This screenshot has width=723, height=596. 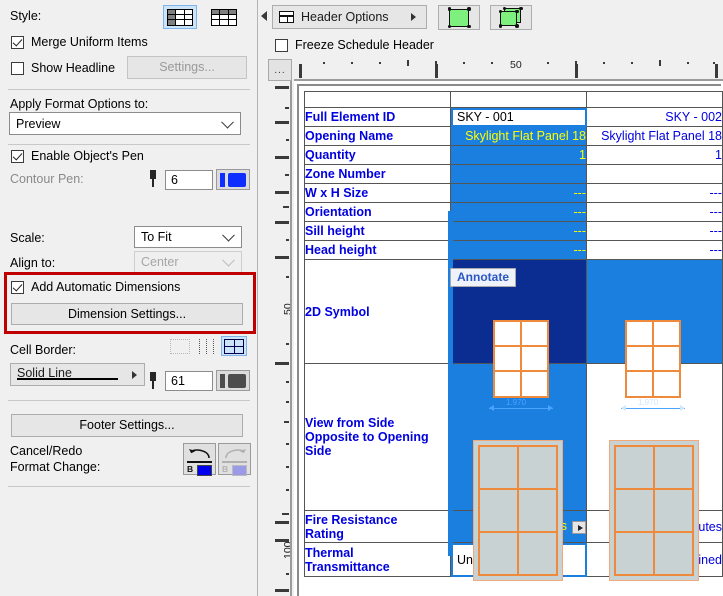 I want to click on table-row: Zone Number, so click(x=513, y=174).